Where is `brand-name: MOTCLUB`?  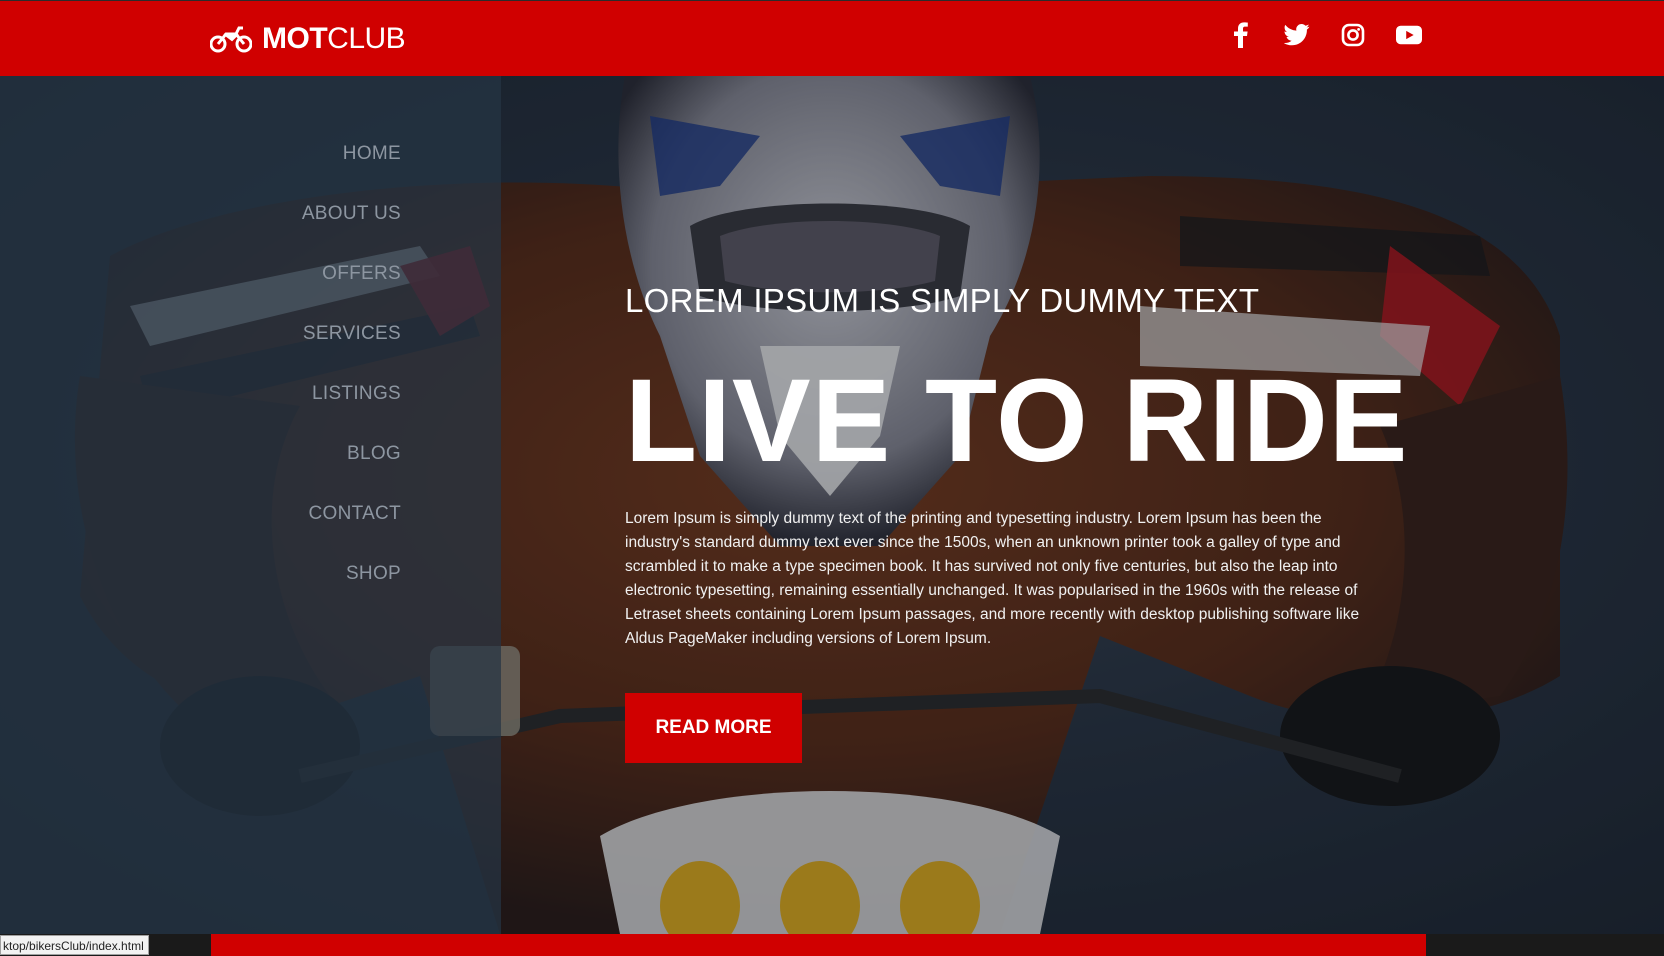
brand-name: MOTCLUB is located at coordinates (334, 39).